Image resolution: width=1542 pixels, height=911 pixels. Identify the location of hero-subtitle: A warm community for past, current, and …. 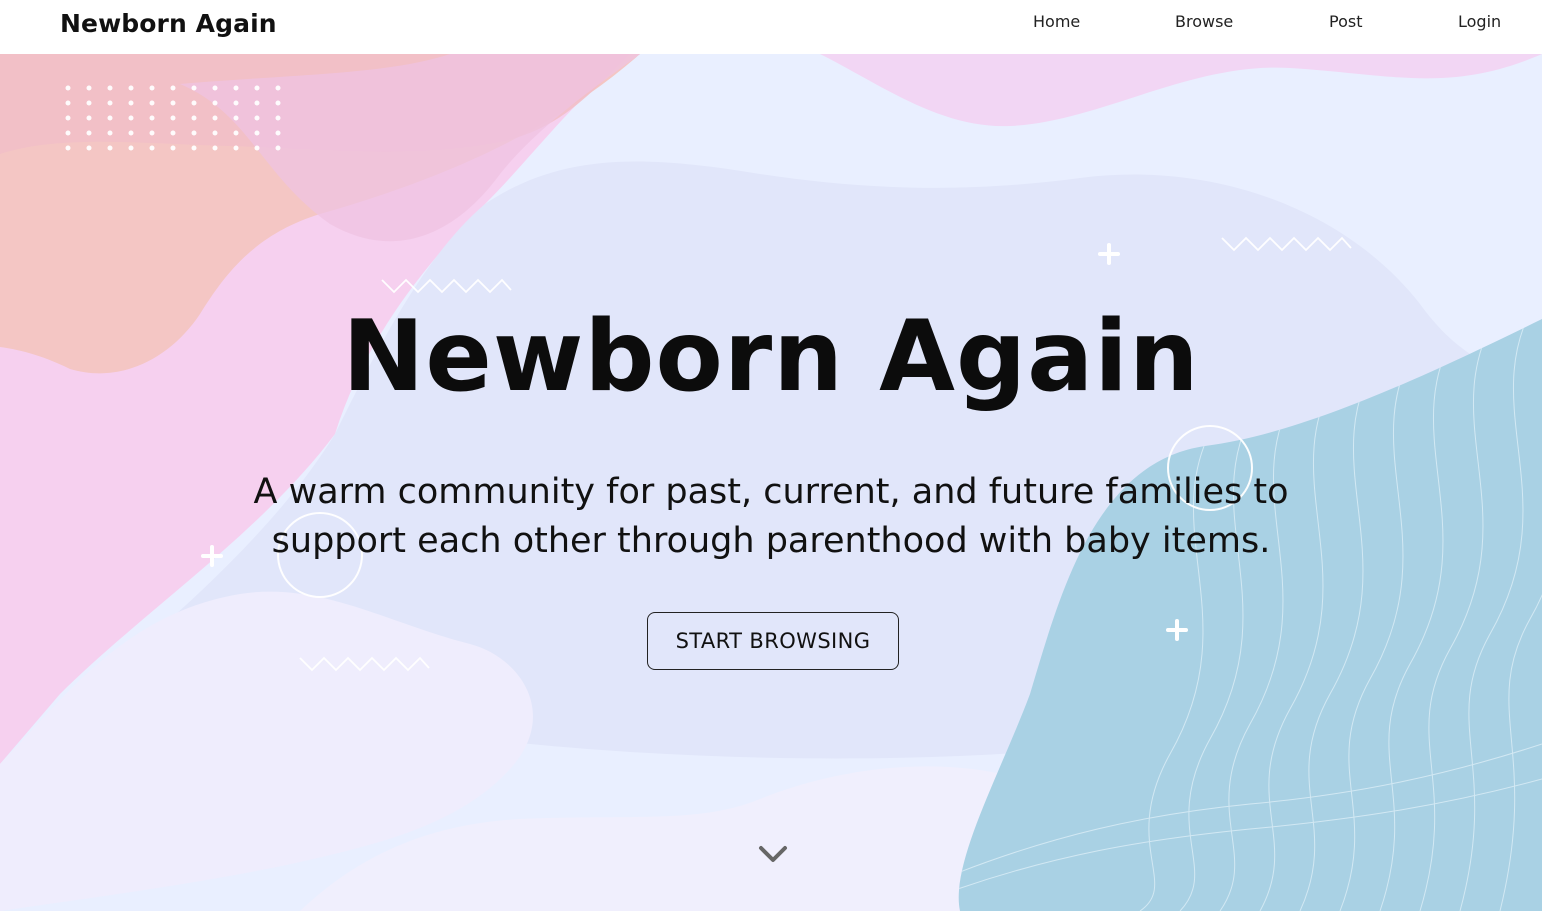
(771, 516).